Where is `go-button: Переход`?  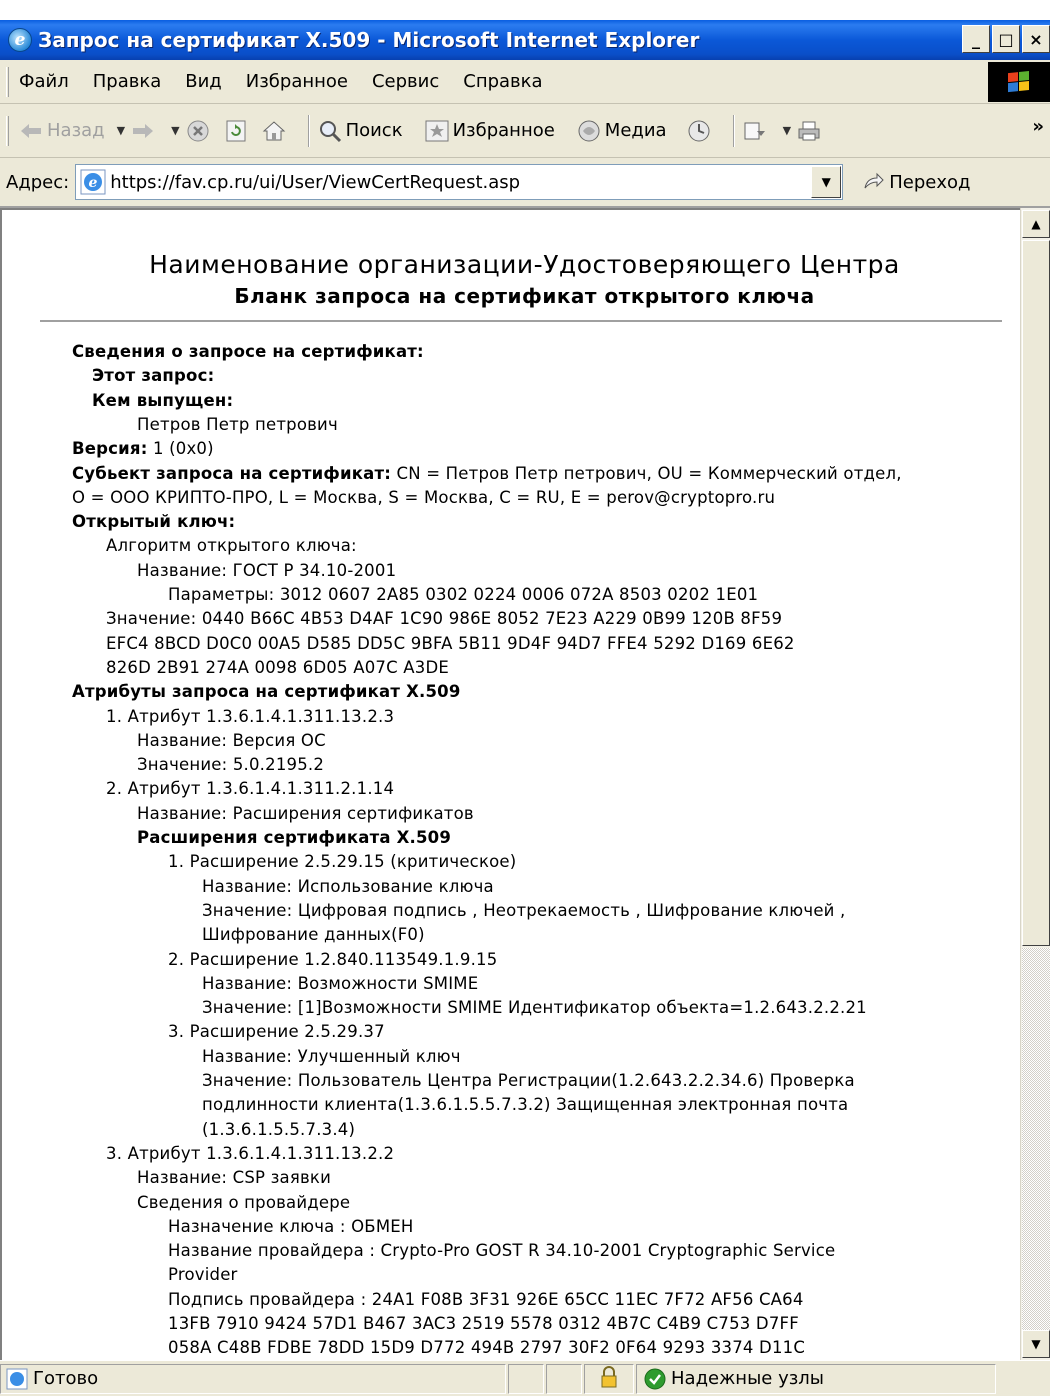 go-button: Переход is located at coordinates (915, 182).